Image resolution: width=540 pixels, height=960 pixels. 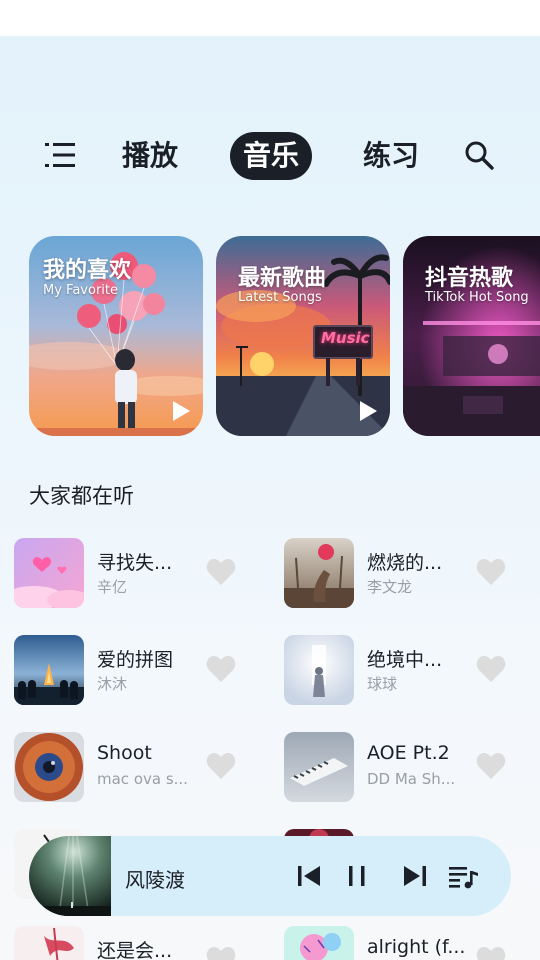 I want to click on previous-icon, so click(x=309, y=876).